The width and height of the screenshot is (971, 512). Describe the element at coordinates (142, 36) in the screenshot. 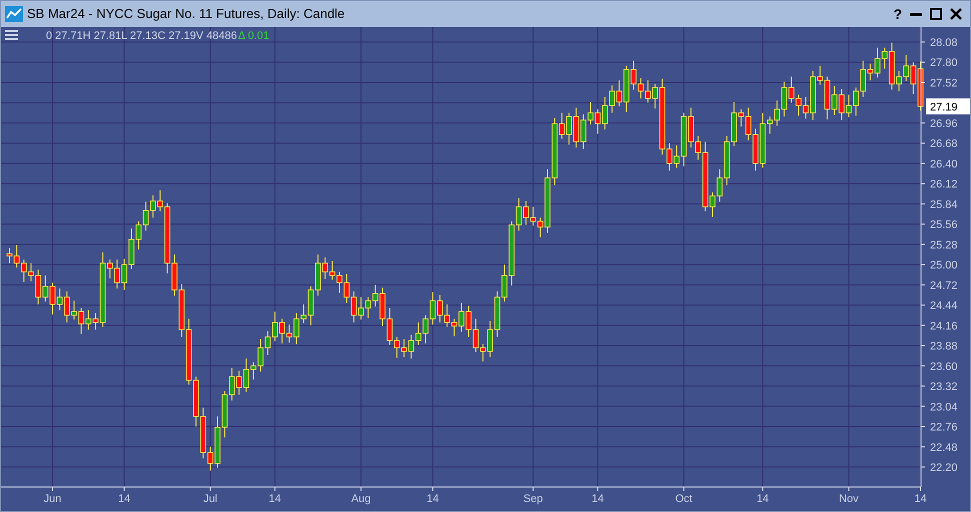

I see `quote-values: 0 27.71H 27.81L 27.13C 27.19V 48486` at that location.